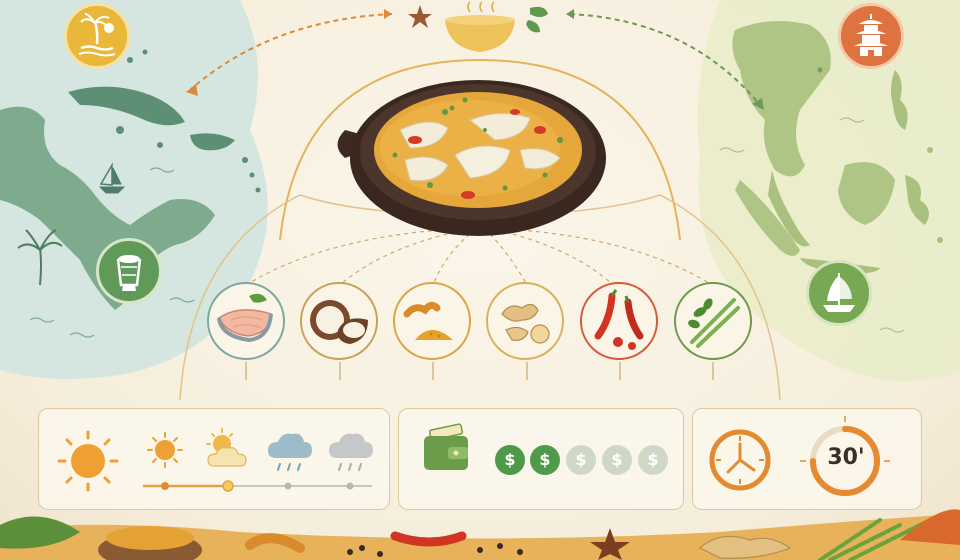 This screenshot has width=960, height=560. Describe the element at coordinates (545, 460) in the screenshot. I see `cost-coin-2: $` at that location.